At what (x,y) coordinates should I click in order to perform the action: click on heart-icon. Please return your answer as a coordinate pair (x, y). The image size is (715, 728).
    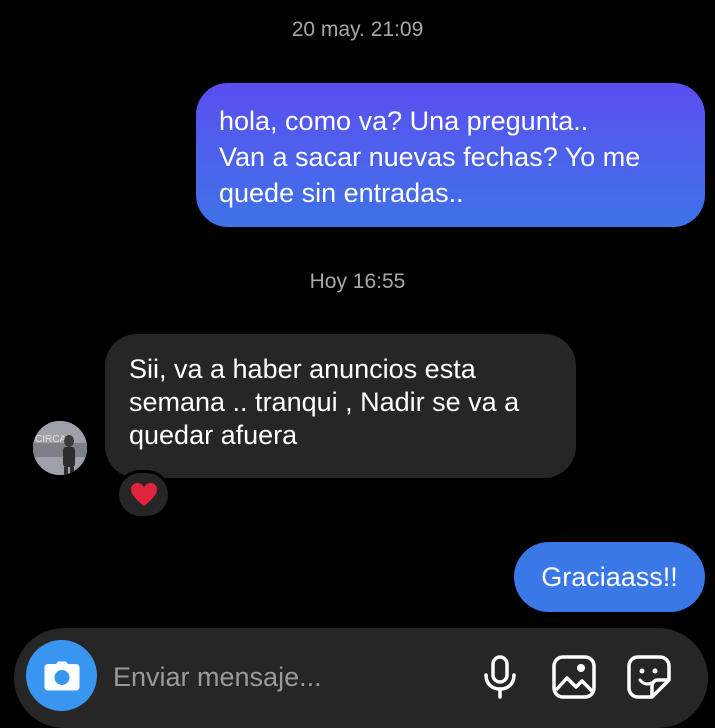
    Looking at the image, I should click on (143, 494).